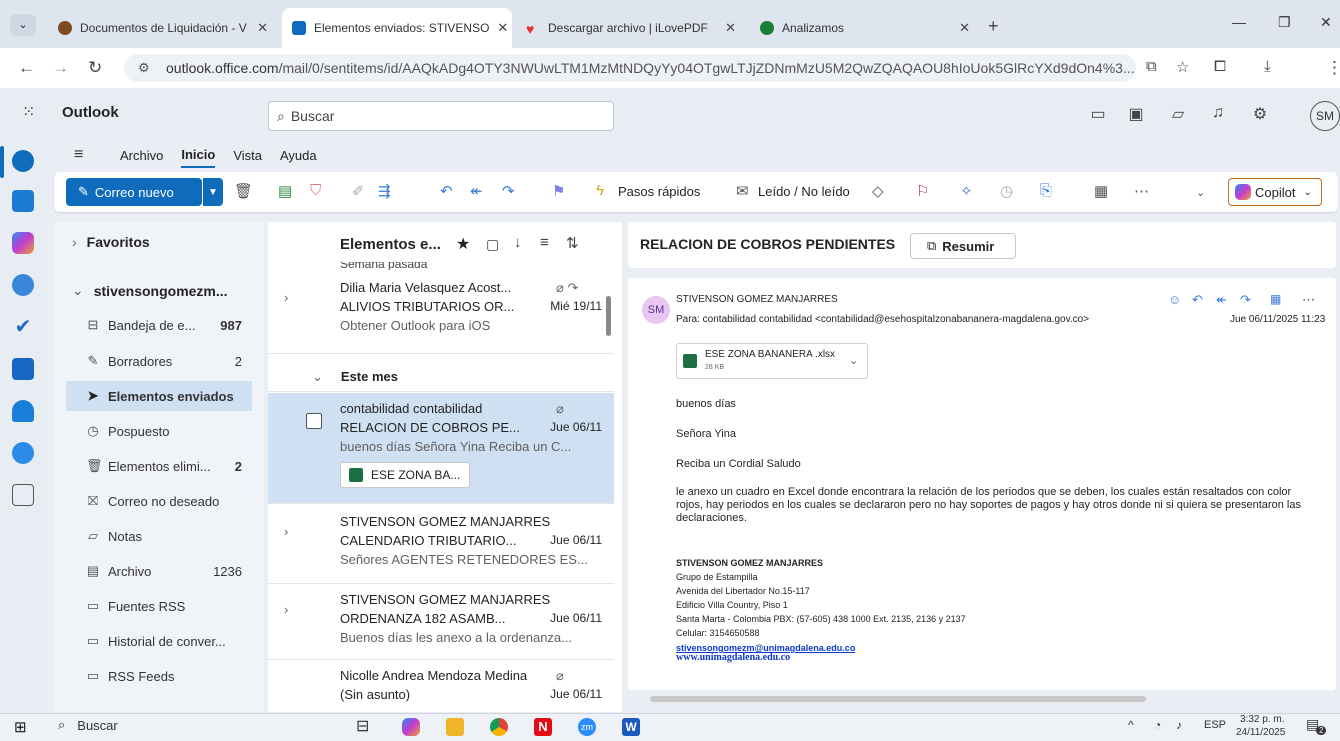 Image resolution: width=1340 pixels, height=741 pixels. What do you see at coordinates (1326, 22) in the screenshot?
I see `close-window-icon: ✕` at bounding box center [1326, 22].